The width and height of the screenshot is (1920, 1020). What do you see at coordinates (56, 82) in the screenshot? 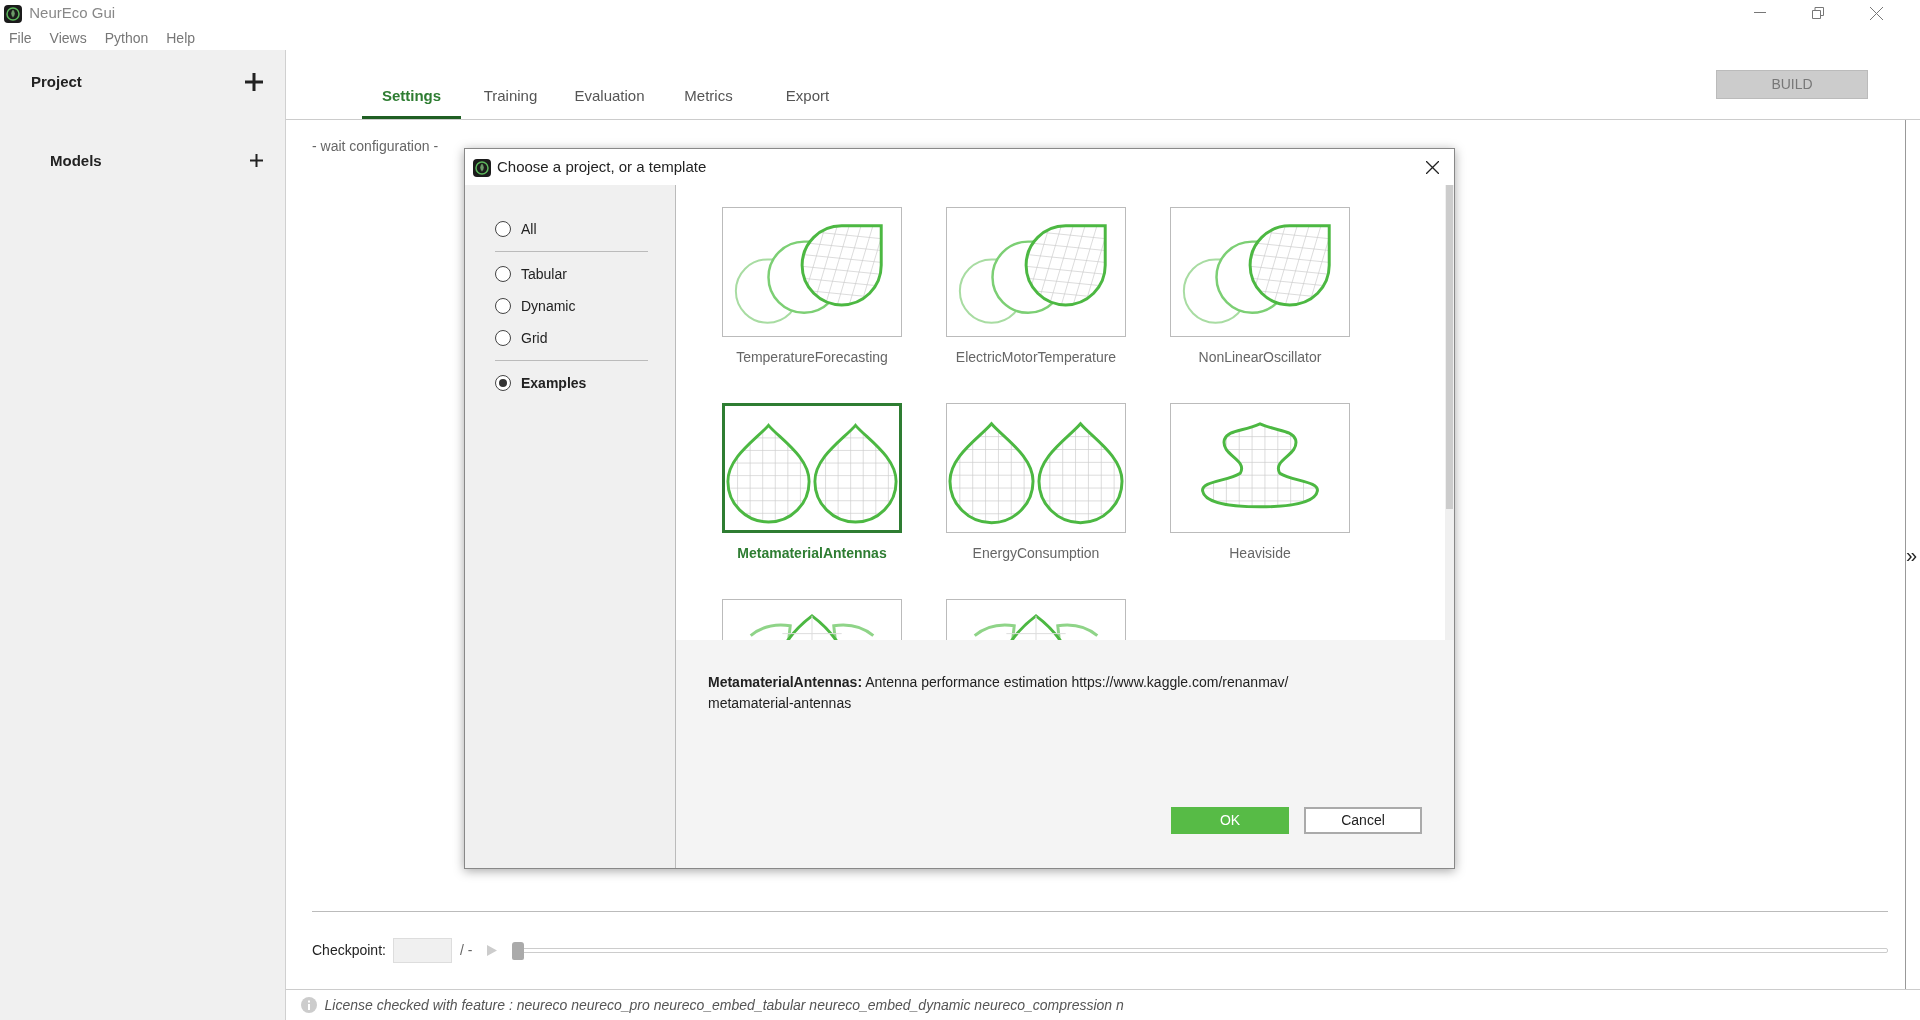
I see `section-title: Project` at bounding box center [56, 82].